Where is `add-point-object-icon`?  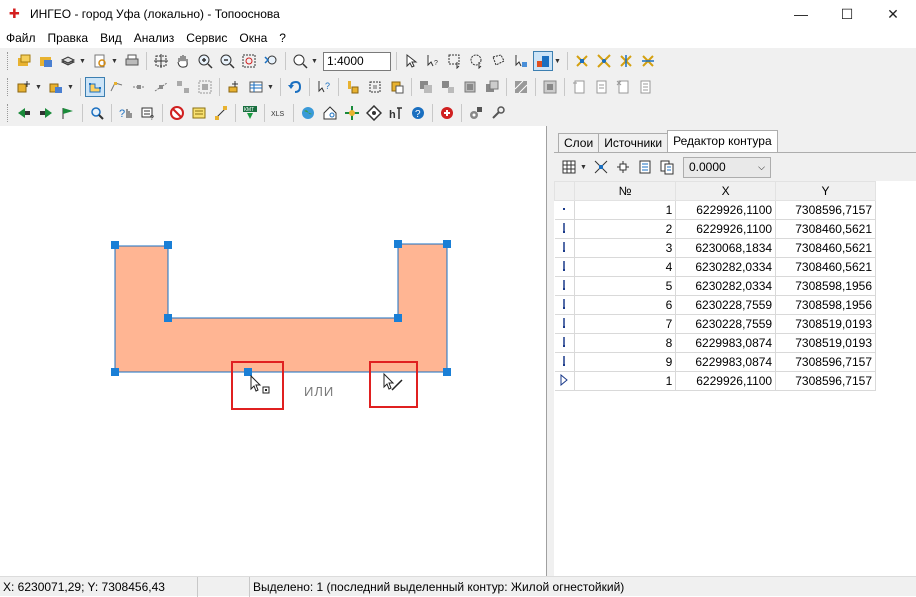 add-point-object-icon is located at coordinates (234, 87).